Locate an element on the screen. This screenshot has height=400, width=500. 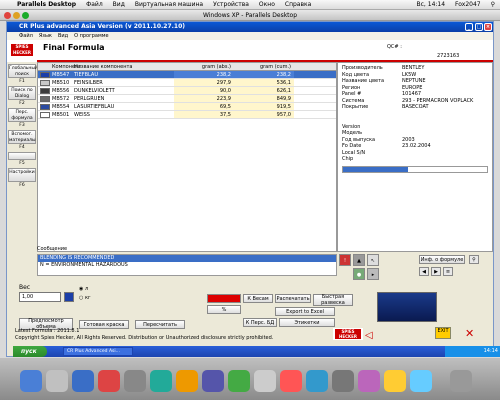
ghs-hazard-icon: ! is located at coordinates (345, 260).